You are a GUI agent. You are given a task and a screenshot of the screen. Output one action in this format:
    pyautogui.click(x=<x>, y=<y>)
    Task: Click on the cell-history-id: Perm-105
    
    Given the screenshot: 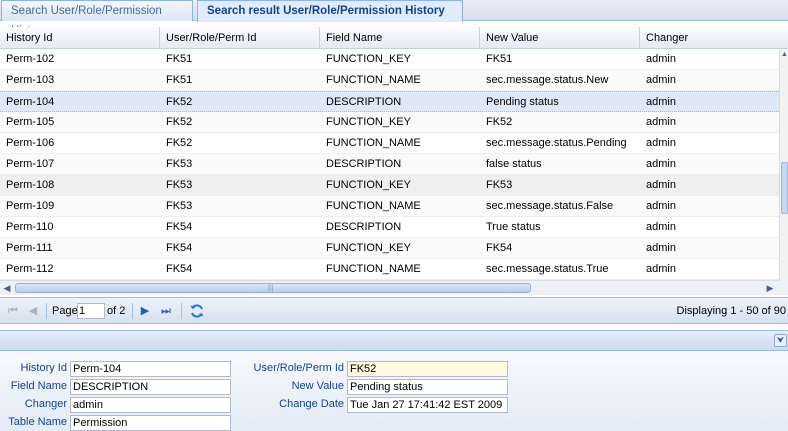 What is the action you would take?
    pyautogui.click(x=30, y=122)
    